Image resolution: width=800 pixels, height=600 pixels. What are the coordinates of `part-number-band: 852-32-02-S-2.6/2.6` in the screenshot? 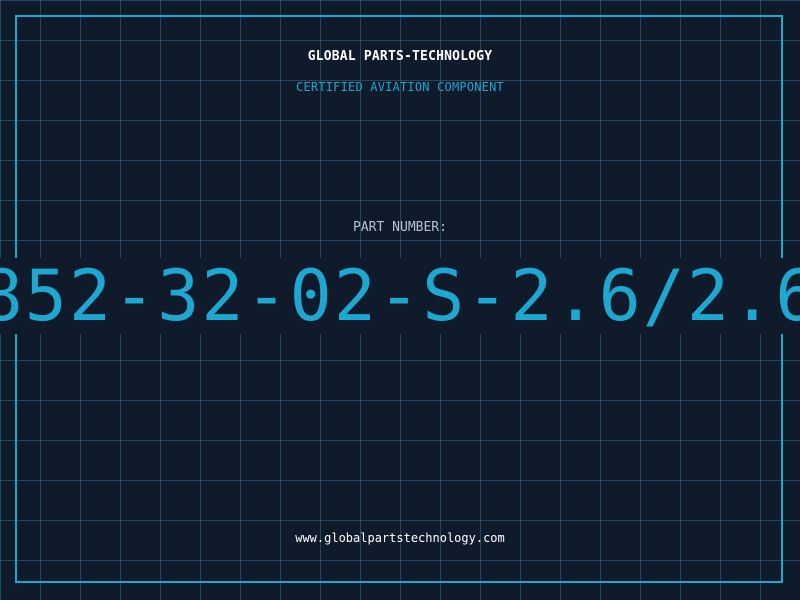 It's located at (400, 296).